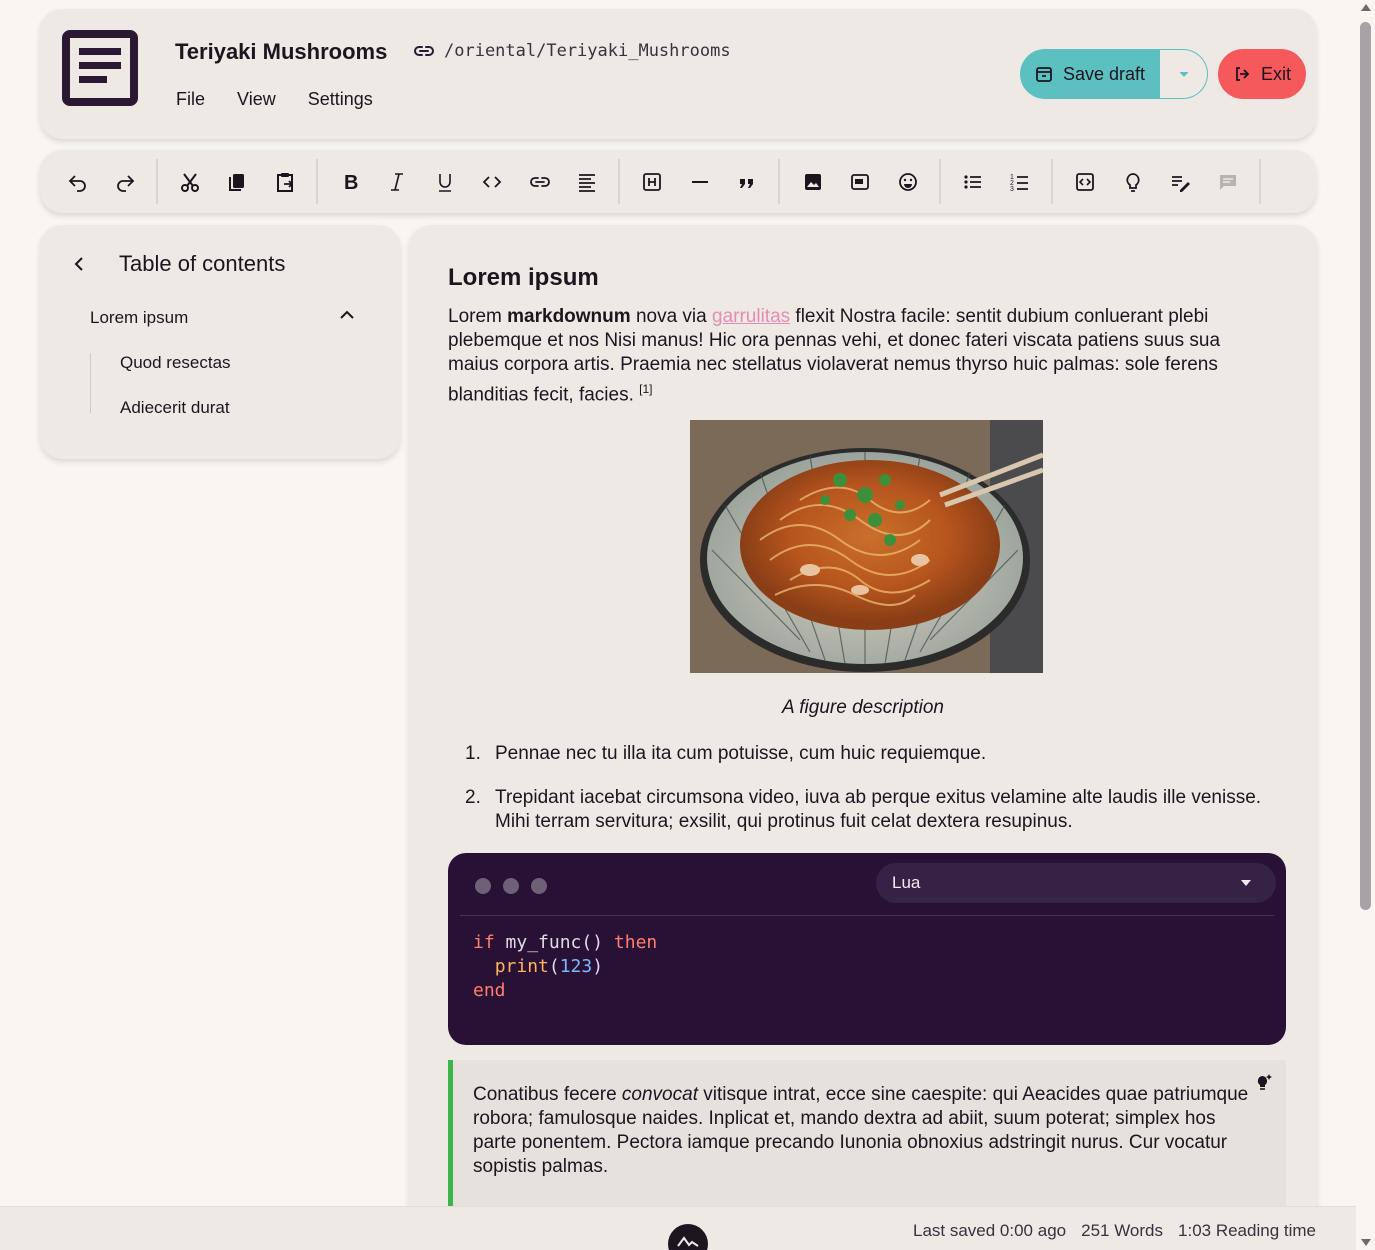 The width and height of the screenshot is (1375, 1250). I want to click on page-scrollbar, so click(1365, 625).